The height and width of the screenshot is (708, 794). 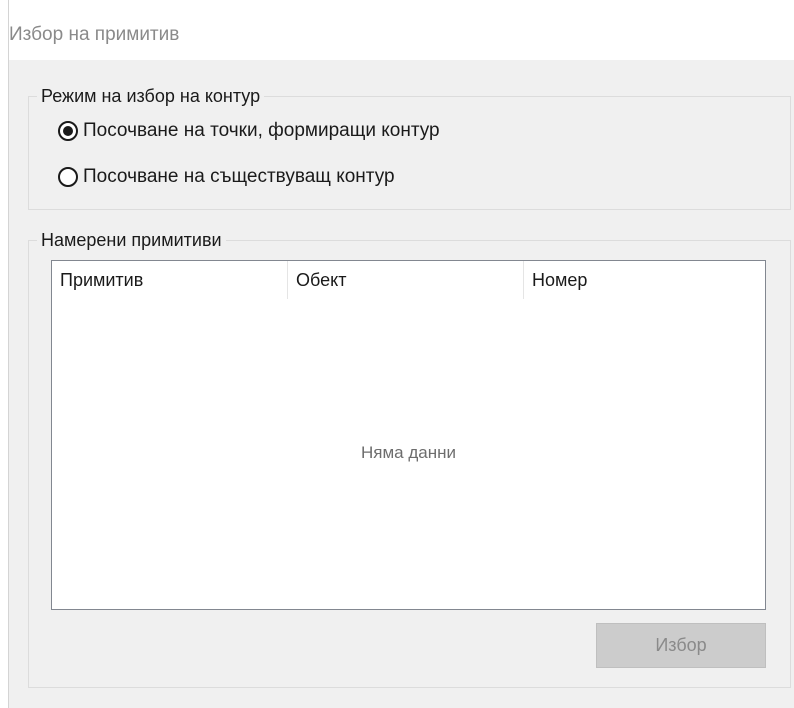 I want to click on radio-points-label: Посочване на точки, формиращи контур, so click(x=261, y=131).